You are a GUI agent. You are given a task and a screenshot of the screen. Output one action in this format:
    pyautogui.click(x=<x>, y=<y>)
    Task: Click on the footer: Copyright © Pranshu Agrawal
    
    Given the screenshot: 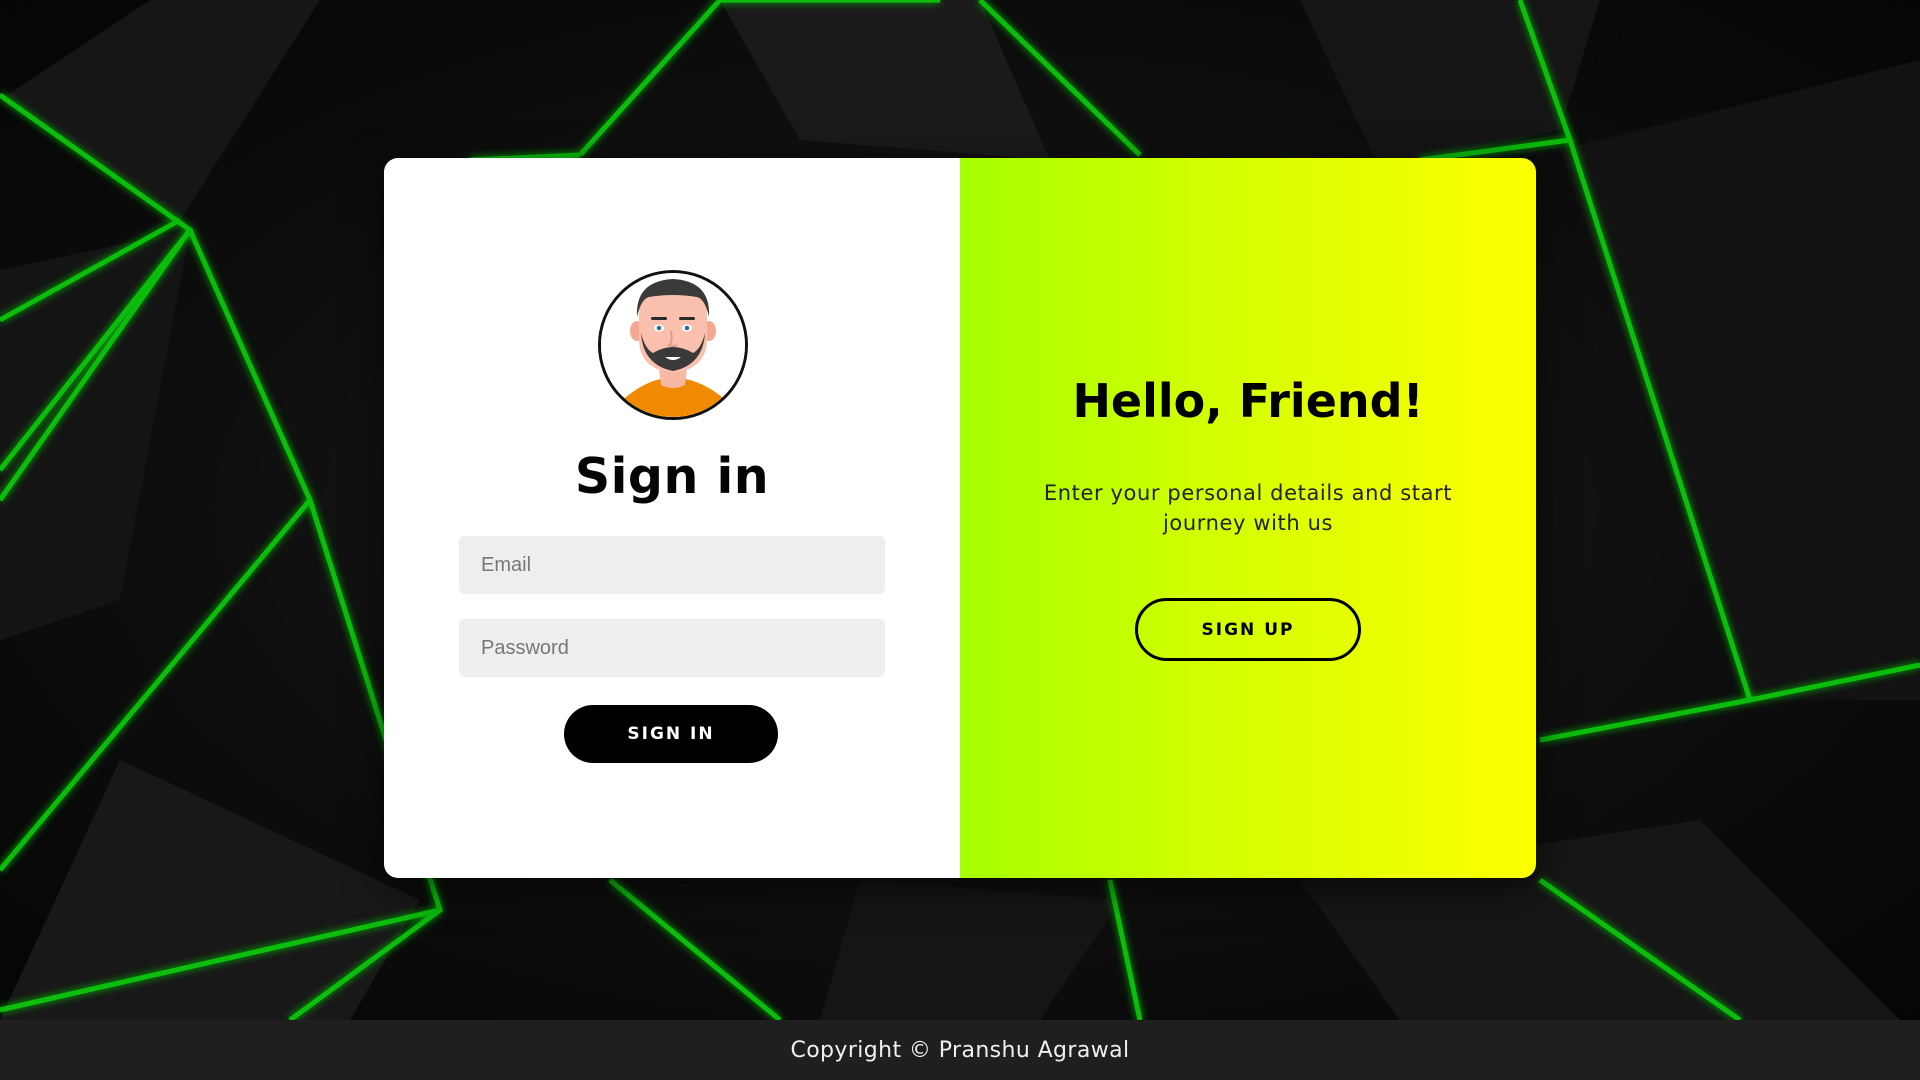 What is the action you would take?
    pyautogui.click(x=960, y=1050)
    